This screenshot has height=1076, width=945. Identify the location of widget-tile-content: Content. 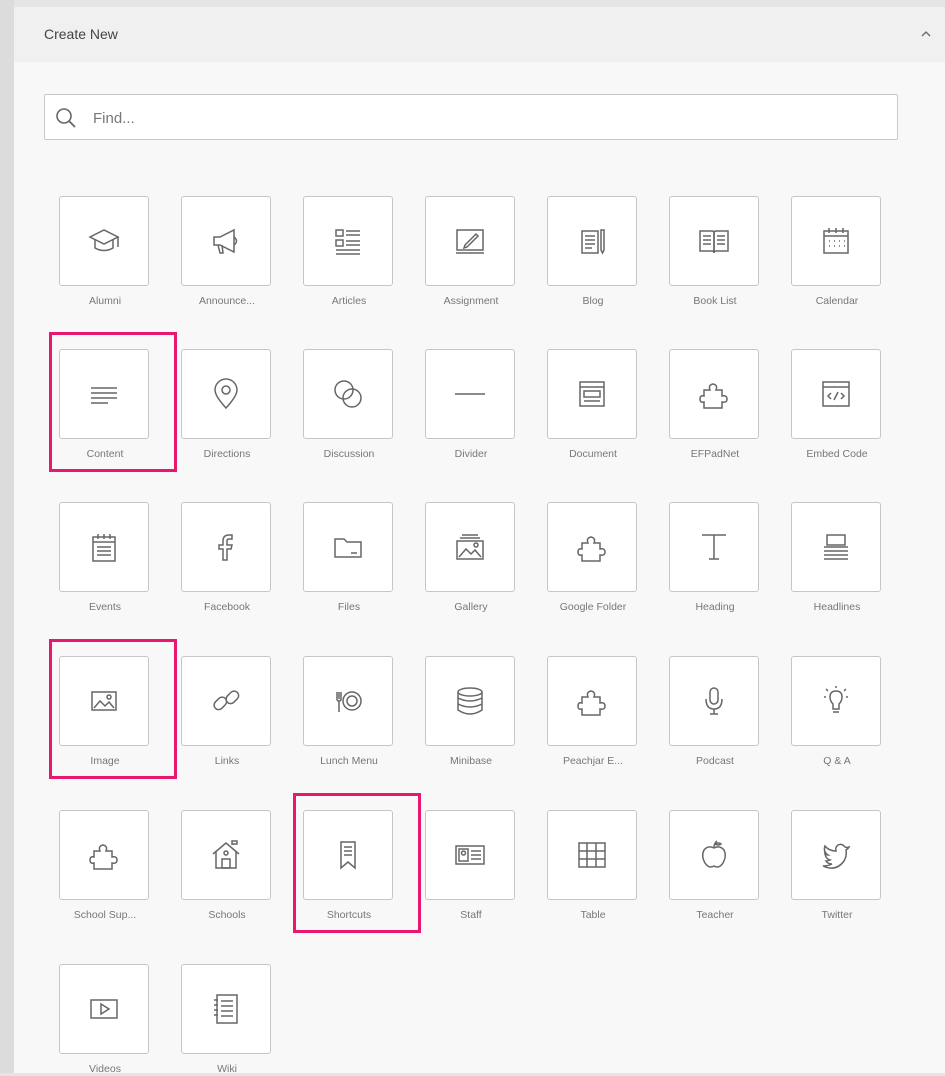
(90, 405).